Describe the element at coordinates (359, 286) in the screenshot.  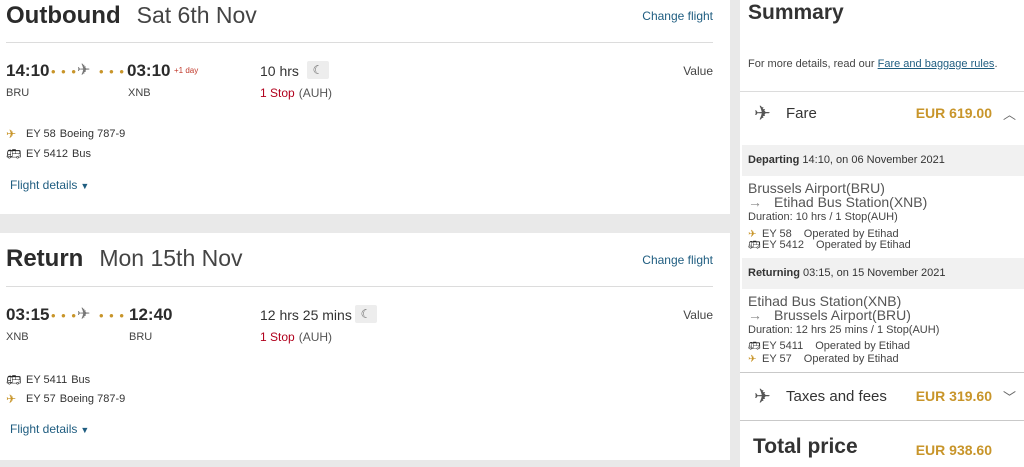
I see `return-divider` at that location.